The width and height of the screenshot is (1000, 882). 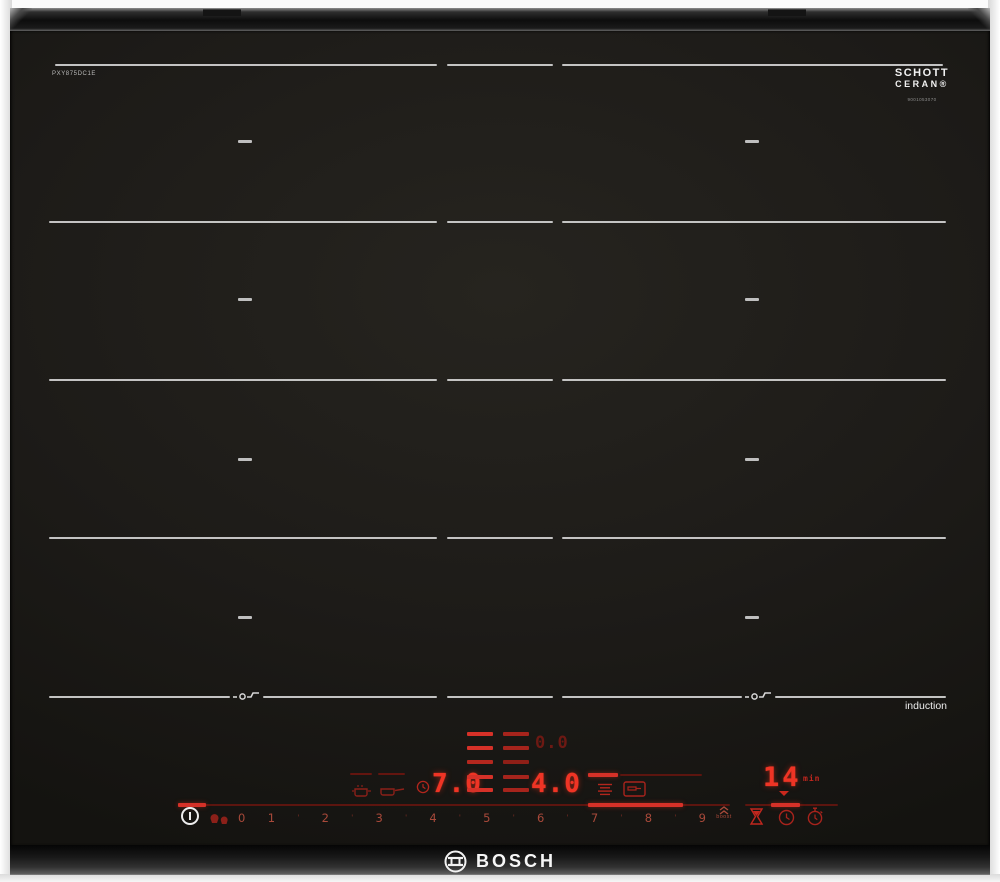 I want to click on schott-text: SCHOTT, so click(x=922, y=73).